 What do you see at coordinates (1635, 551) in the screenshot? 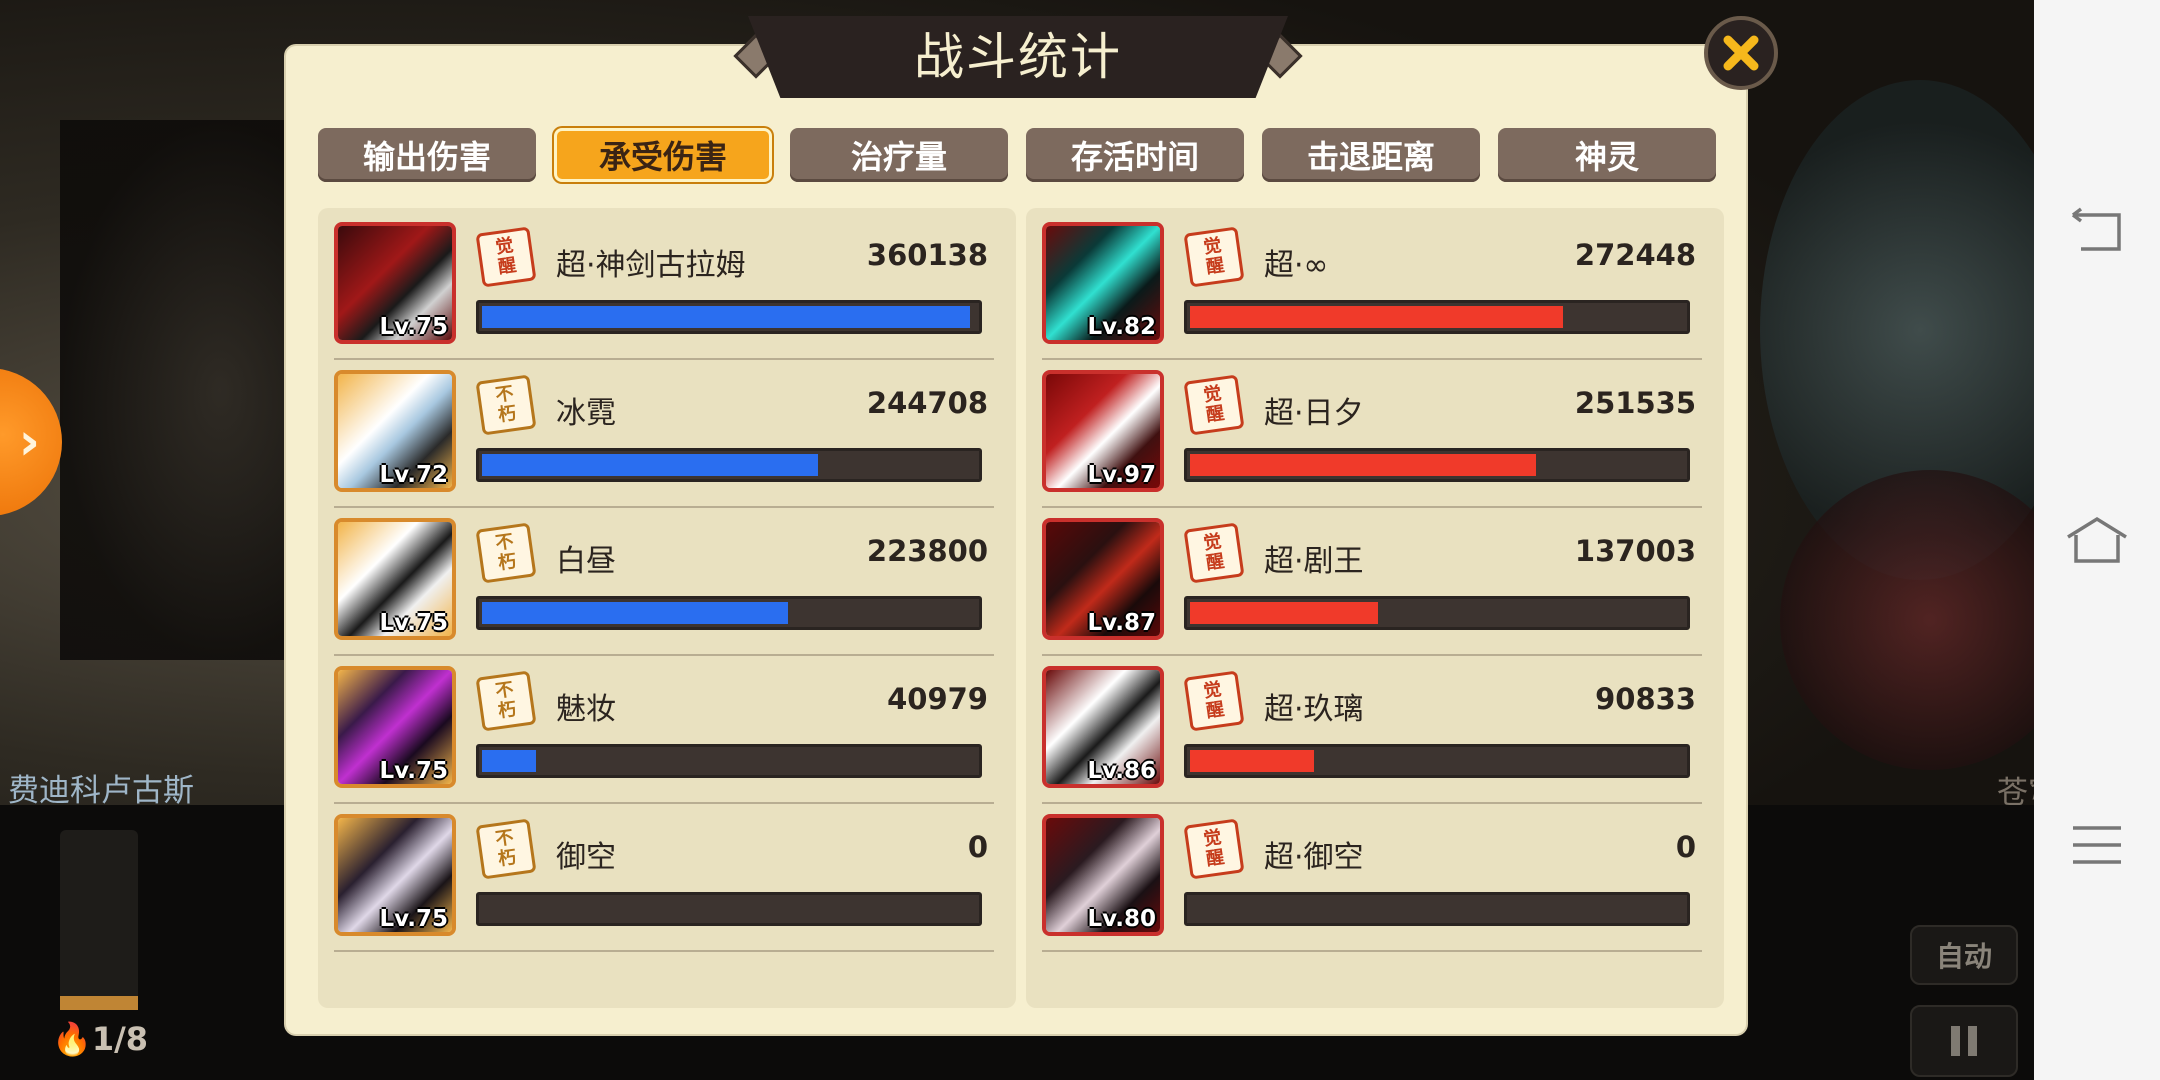
I see `stat-value: 137003` at bounding box center [1635, 551].